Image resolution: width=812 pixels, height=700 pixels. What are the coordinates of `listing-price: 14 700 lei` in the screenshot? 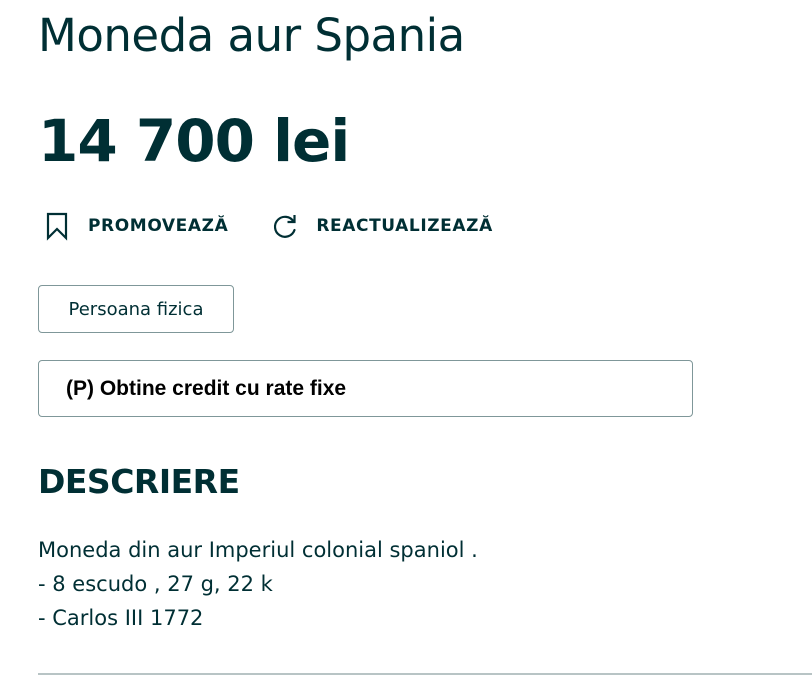 It's located at (194, 141).